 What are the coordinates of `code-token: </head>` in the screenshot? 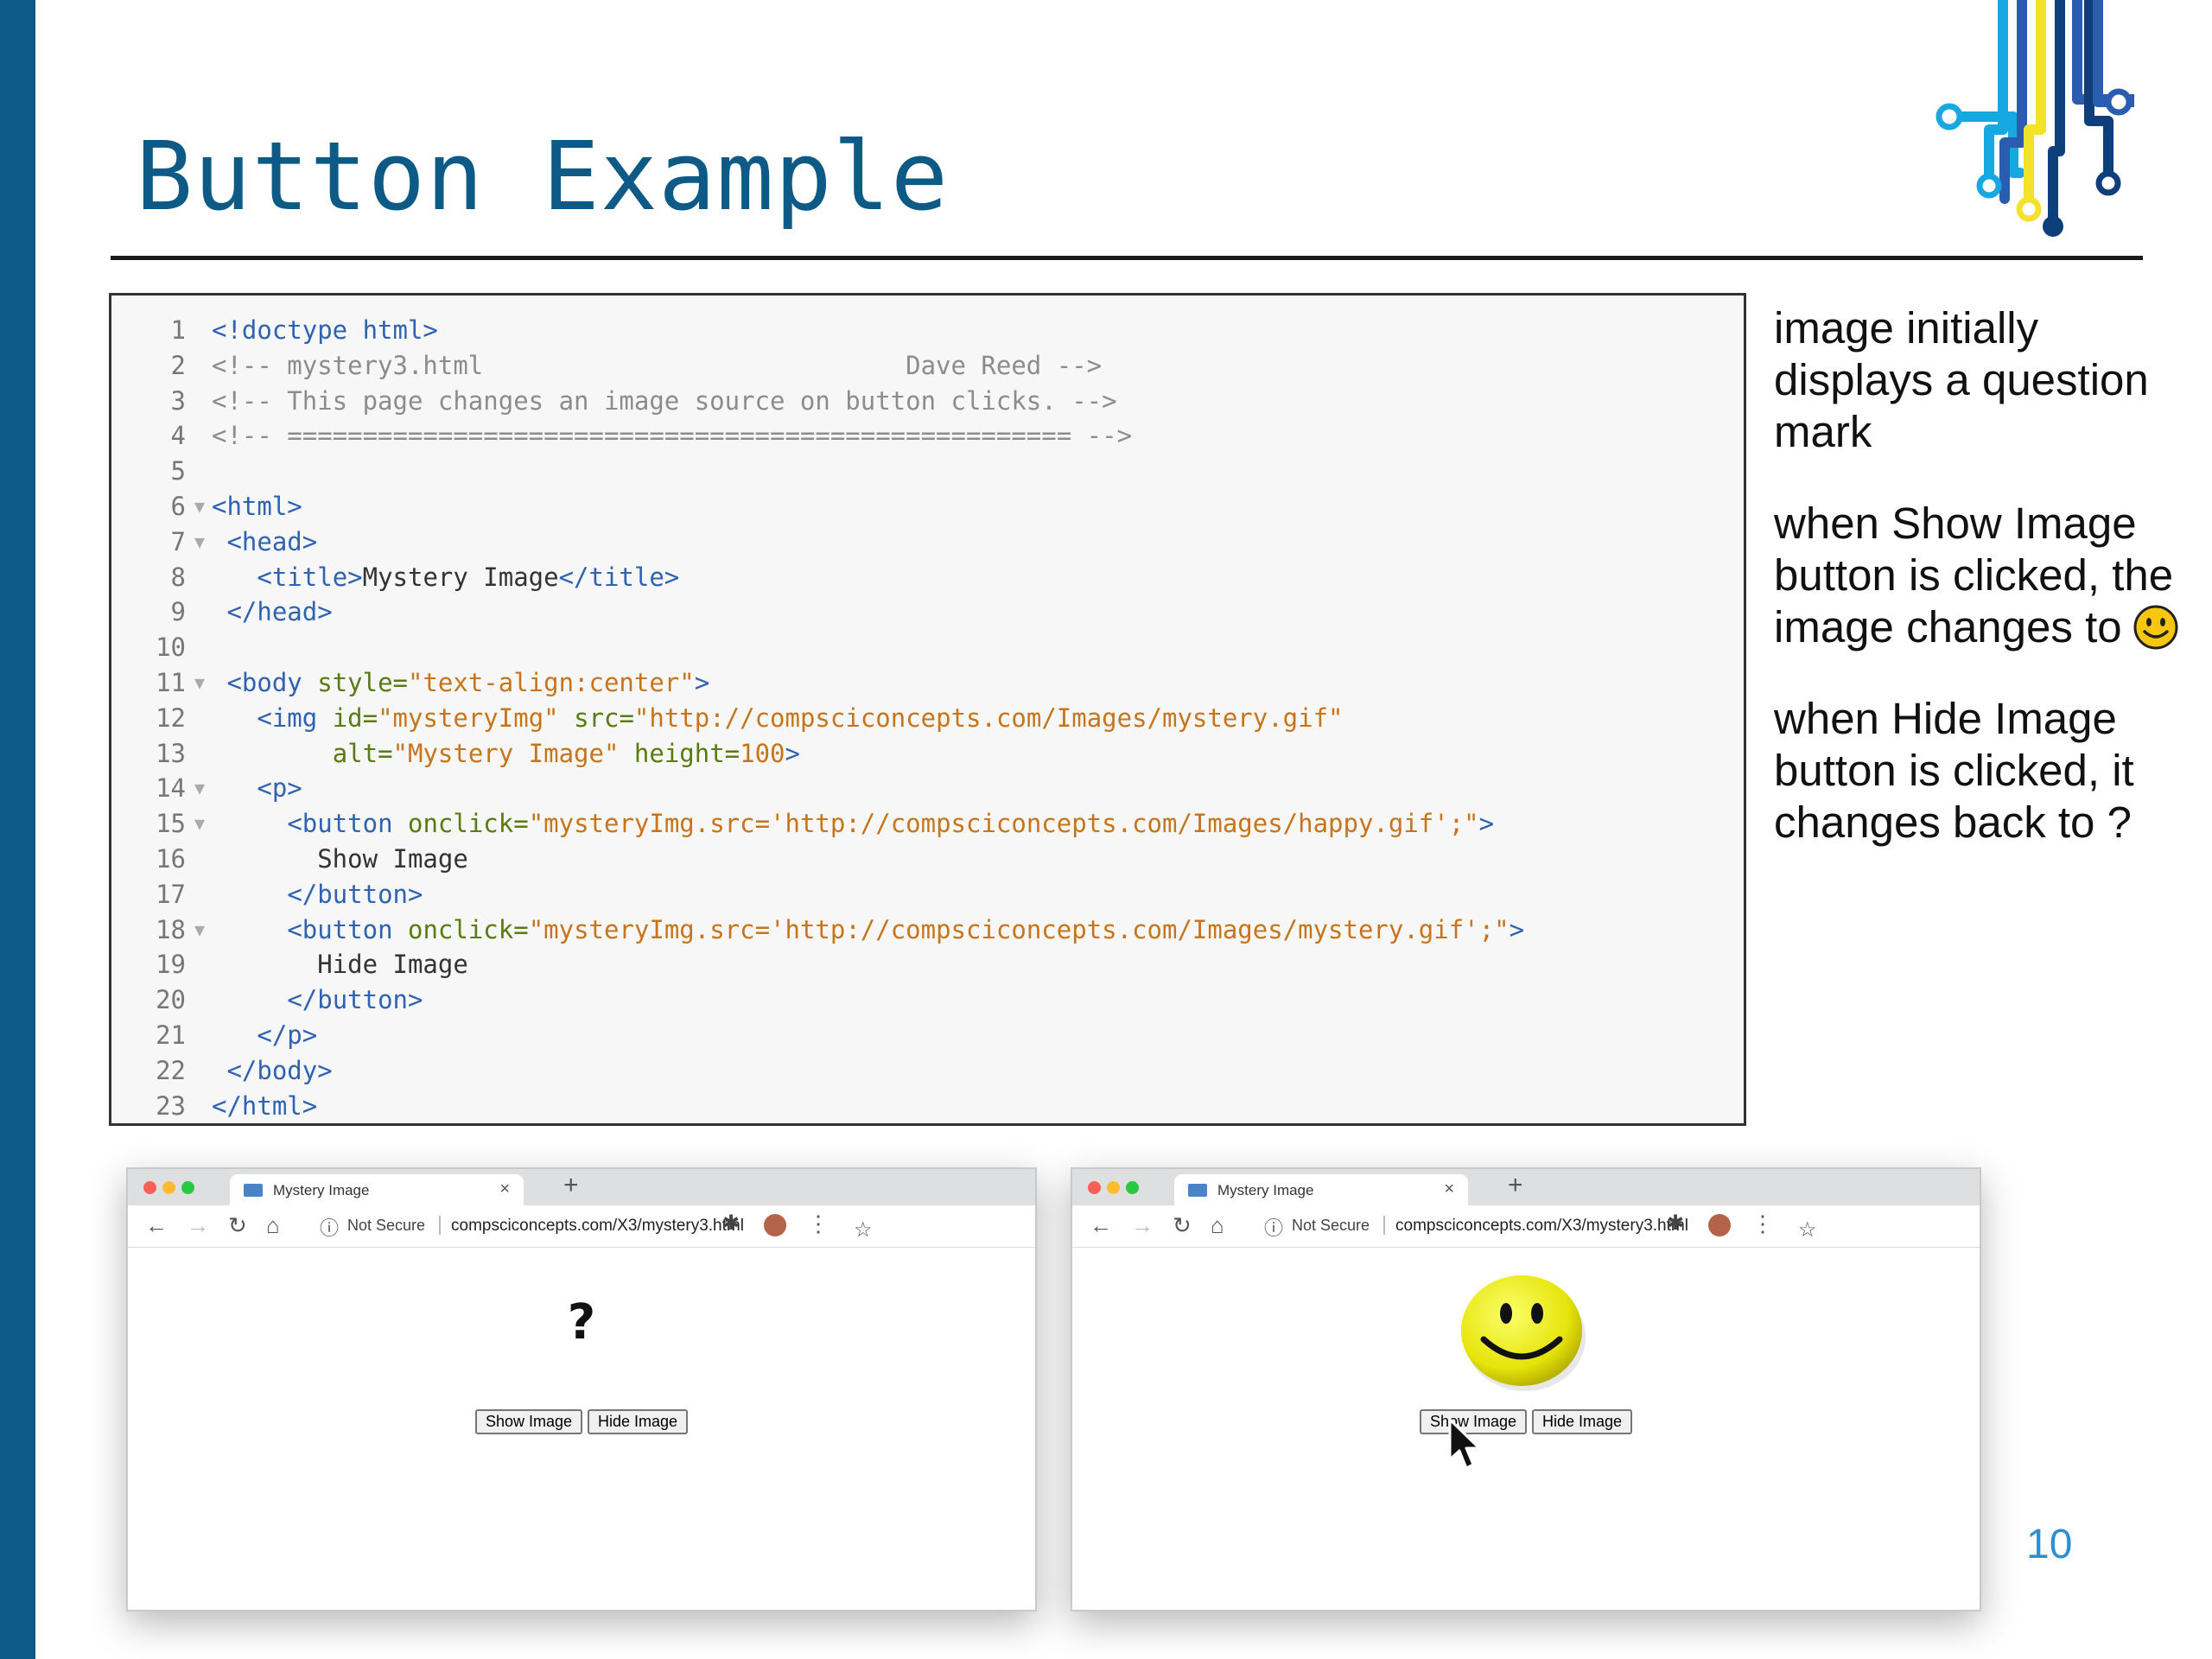 It's located at (279, 612).